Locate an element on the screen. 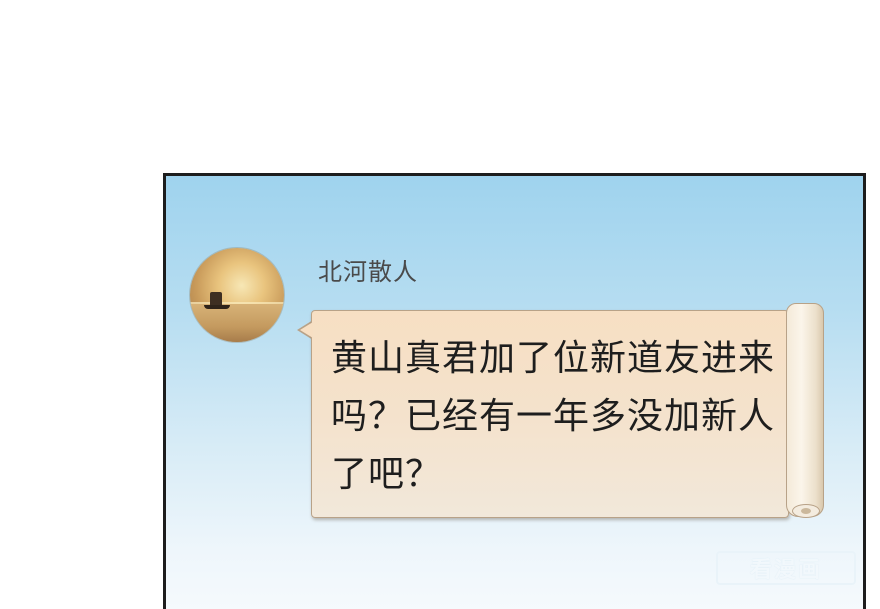 The height and width of the screenshot is (609, 880). message-line-2: 吗？已经有一年多没加新人 is located at coordinates (553, 416).